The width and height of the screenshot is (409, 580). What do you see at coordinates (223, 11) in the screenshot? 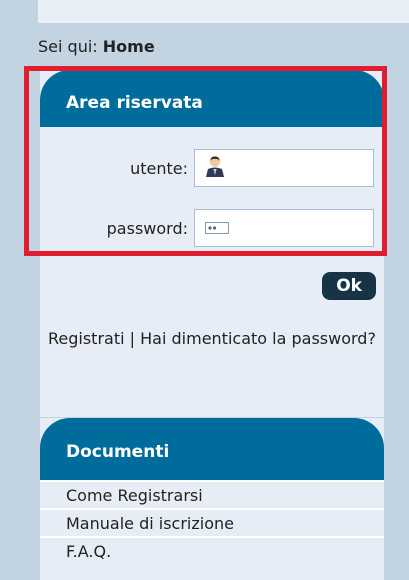
I see `top-strip` at bounding box center [223, 11].